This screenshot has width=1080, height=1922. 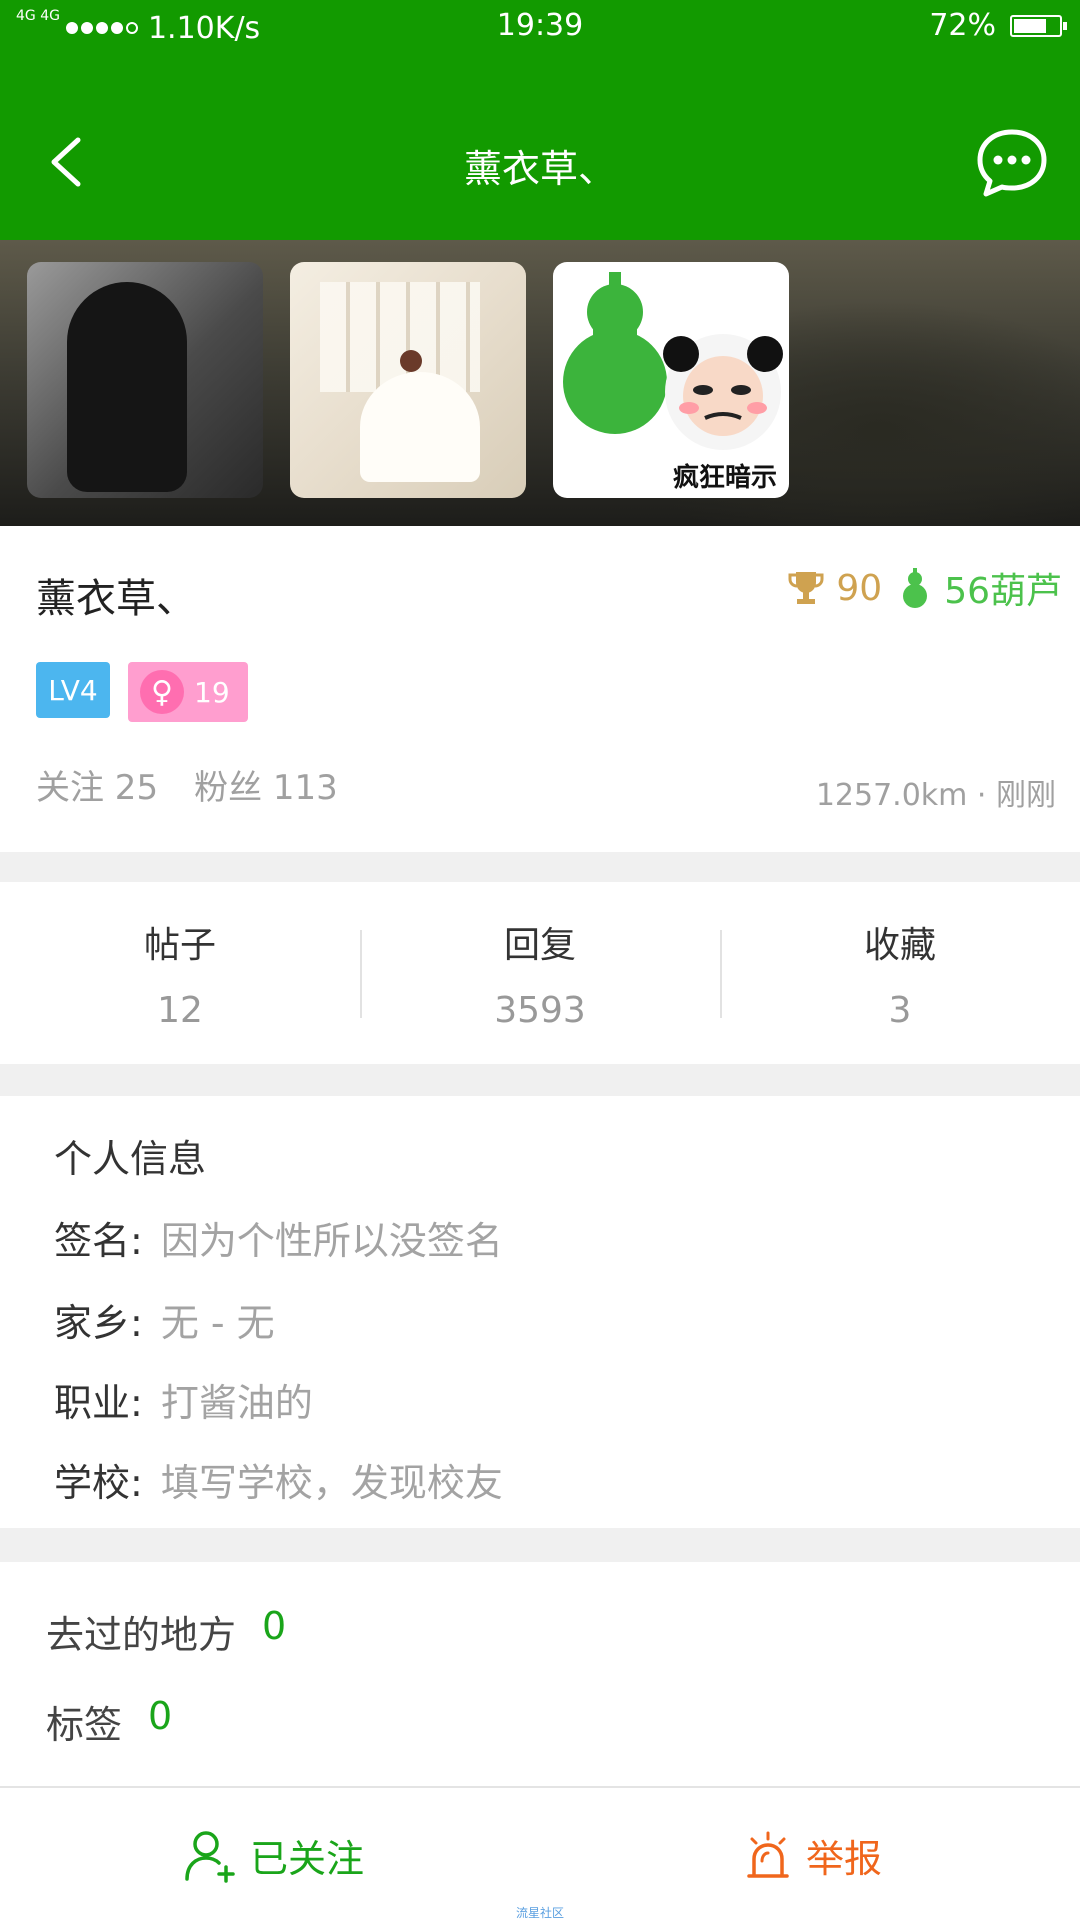 I want to click on gourd-stat: 56葫芦, so click(x=980, y=588).